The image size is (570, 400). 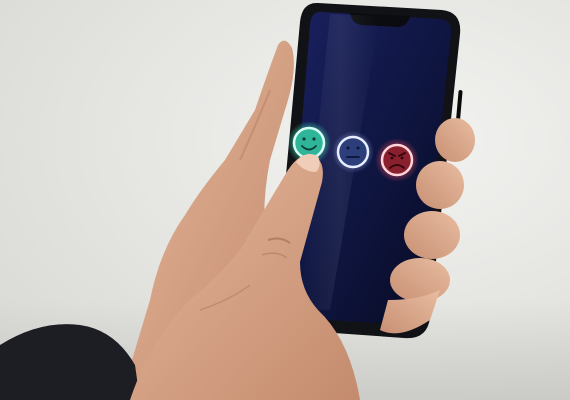 I want to click on feedback-angry-button, so click(x=397, y=160).